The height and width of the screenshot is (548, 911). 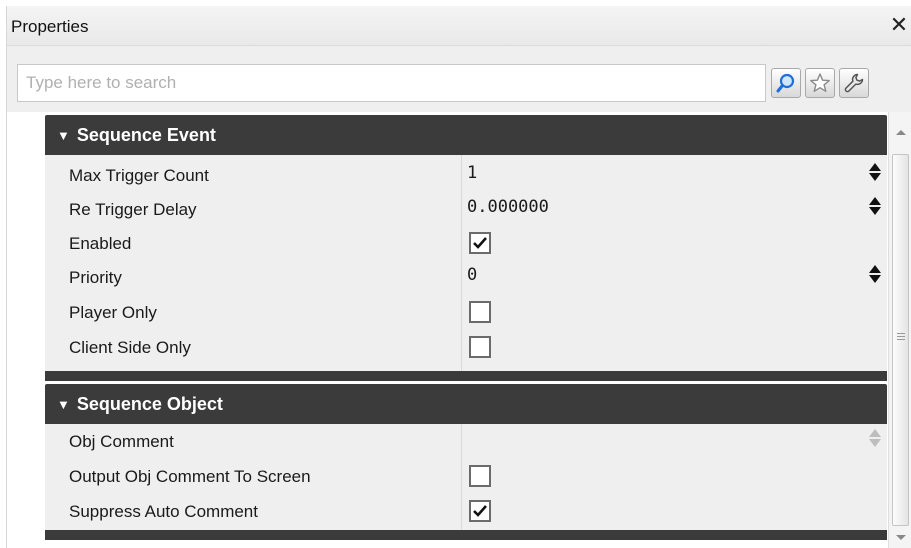 I want to click on property-row-output-obj-comment-to-screen: Output Obj Comment To Screen, so click(x=466, y=476).